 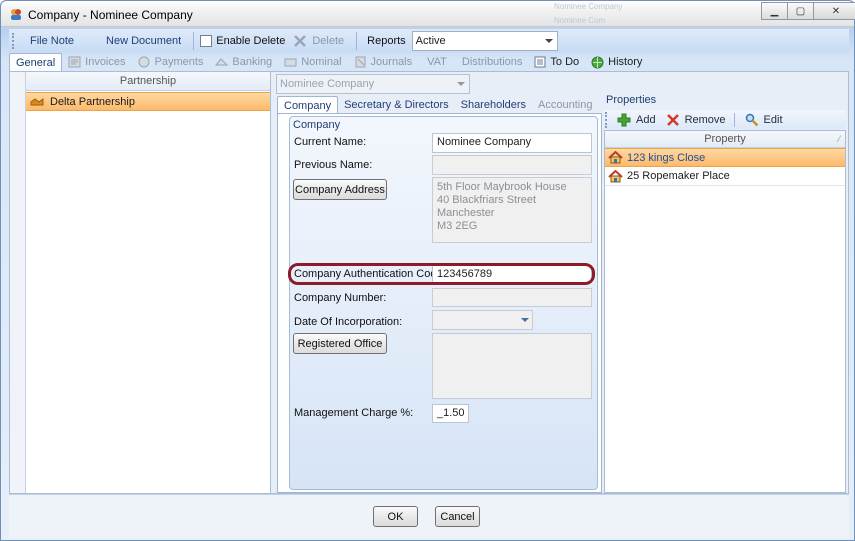 I want to click on add-plus-icon, so click(x=624, y=119).